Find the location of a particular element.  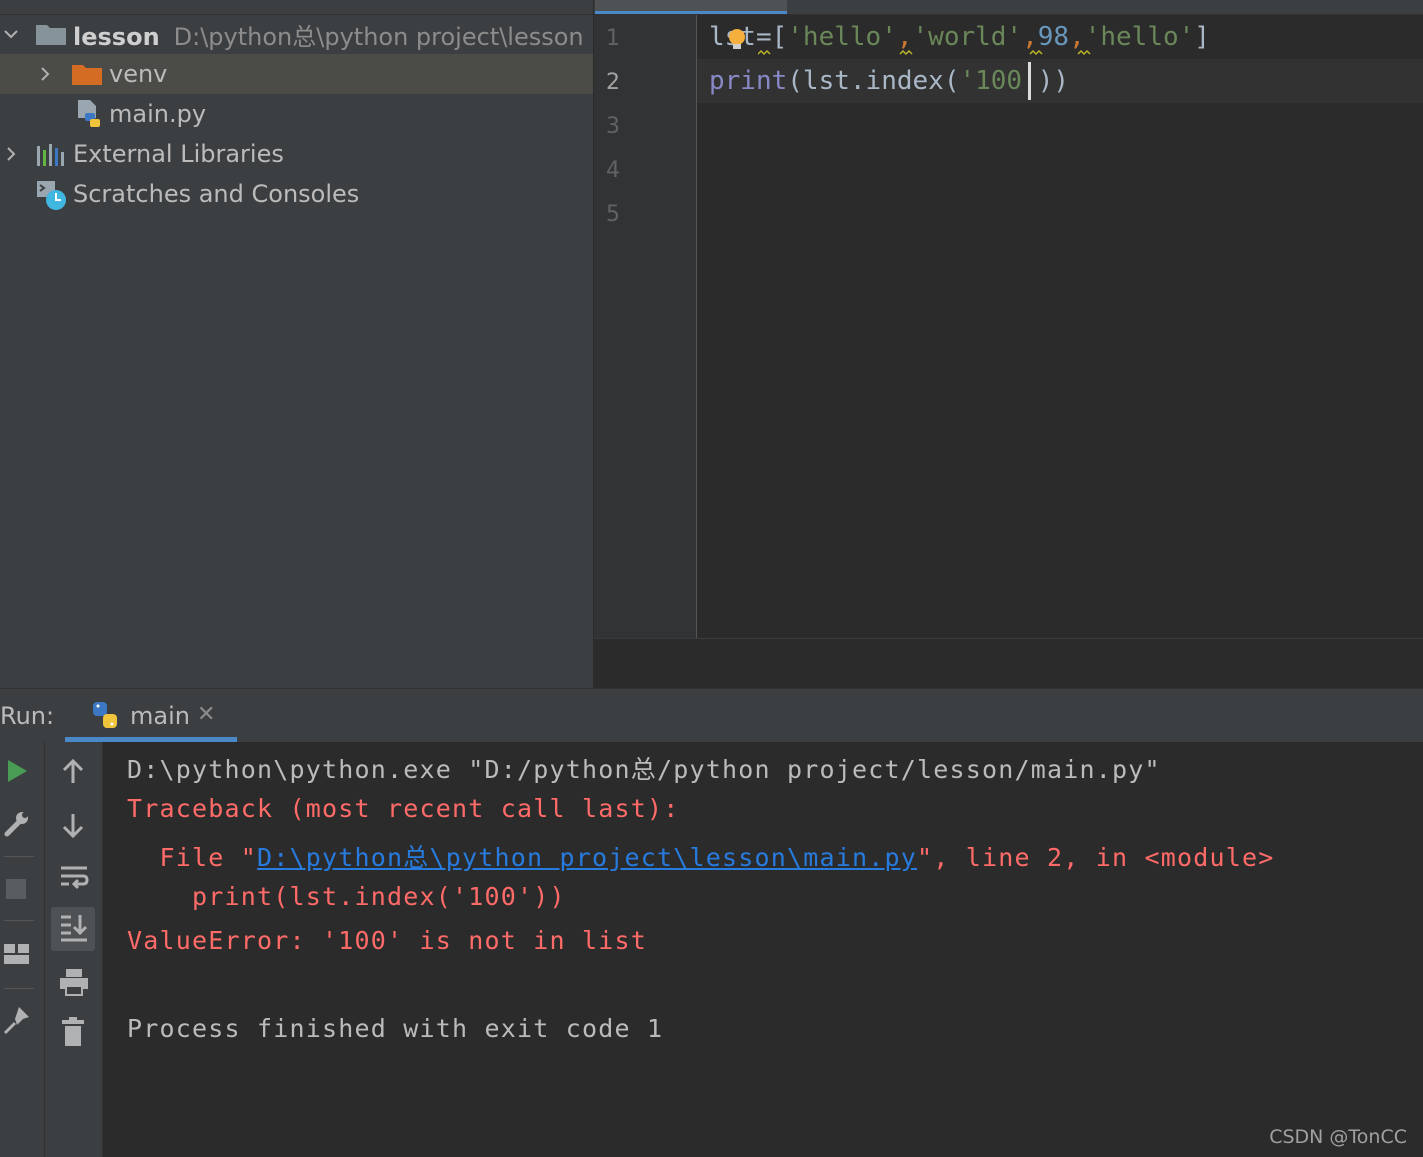

folder-excluded-icon is located at coordinates (87, 75).